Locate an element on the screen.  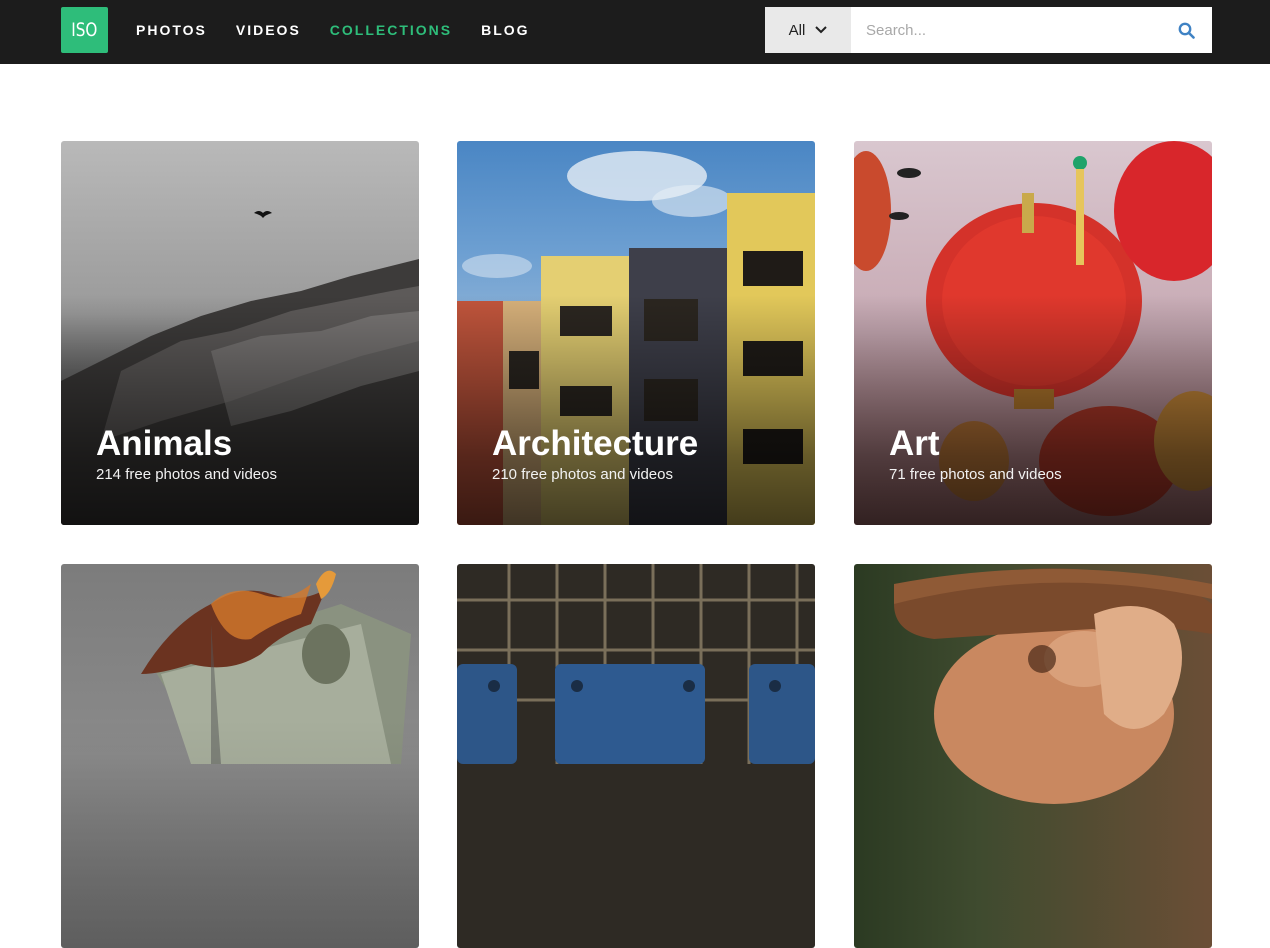
nav-videos: VIDEOS is located at coordinates (268, 30).